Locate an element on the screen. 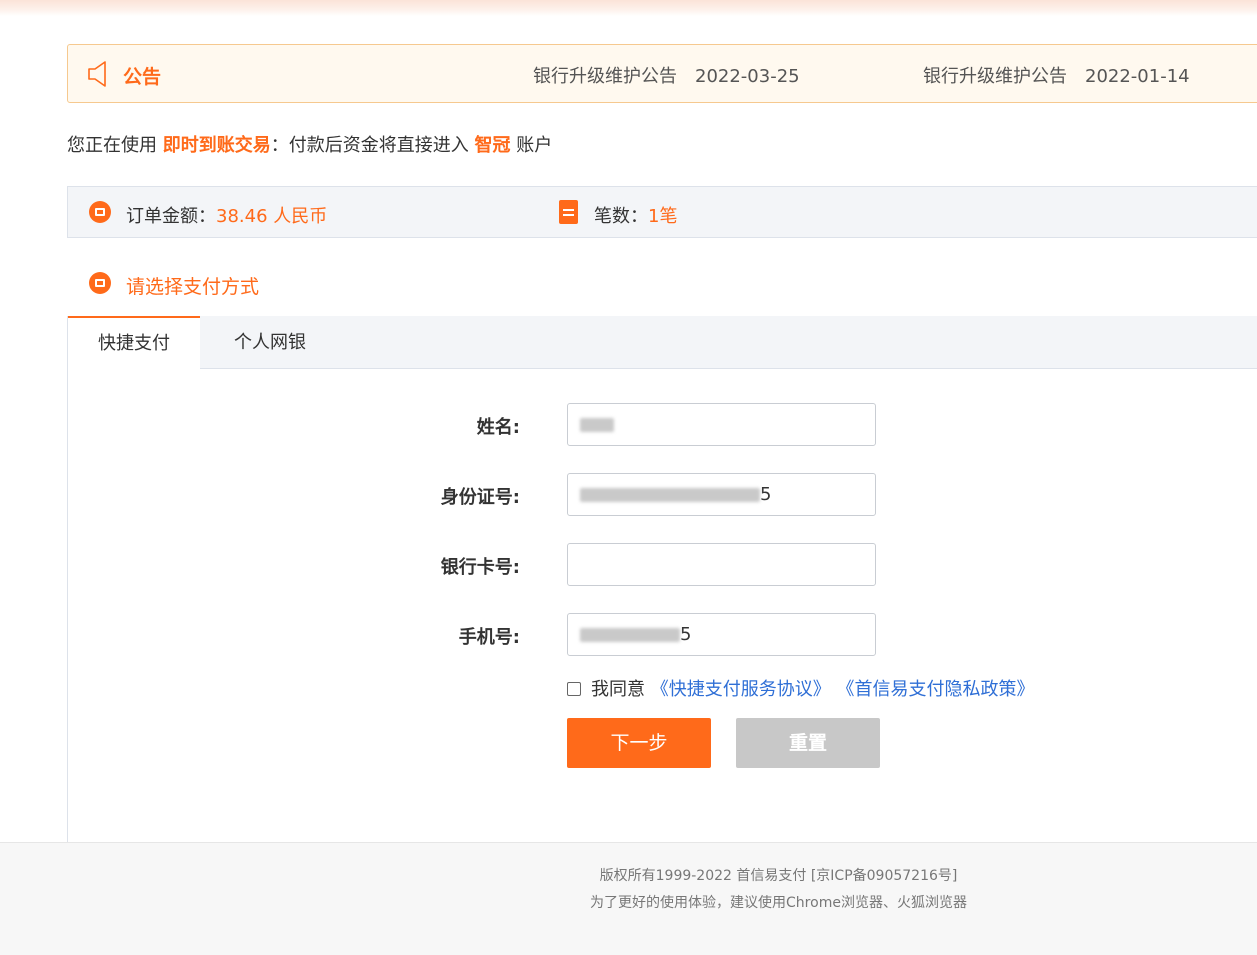 The width and height of the screenshot is (1257, 955). tab-online-banking: 个人网银 is located at coordinates (270, 342).